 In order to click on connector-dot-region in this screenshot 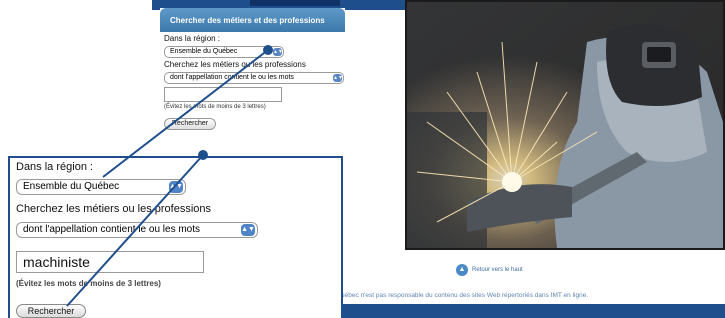, I will do `click(268, 50)`.